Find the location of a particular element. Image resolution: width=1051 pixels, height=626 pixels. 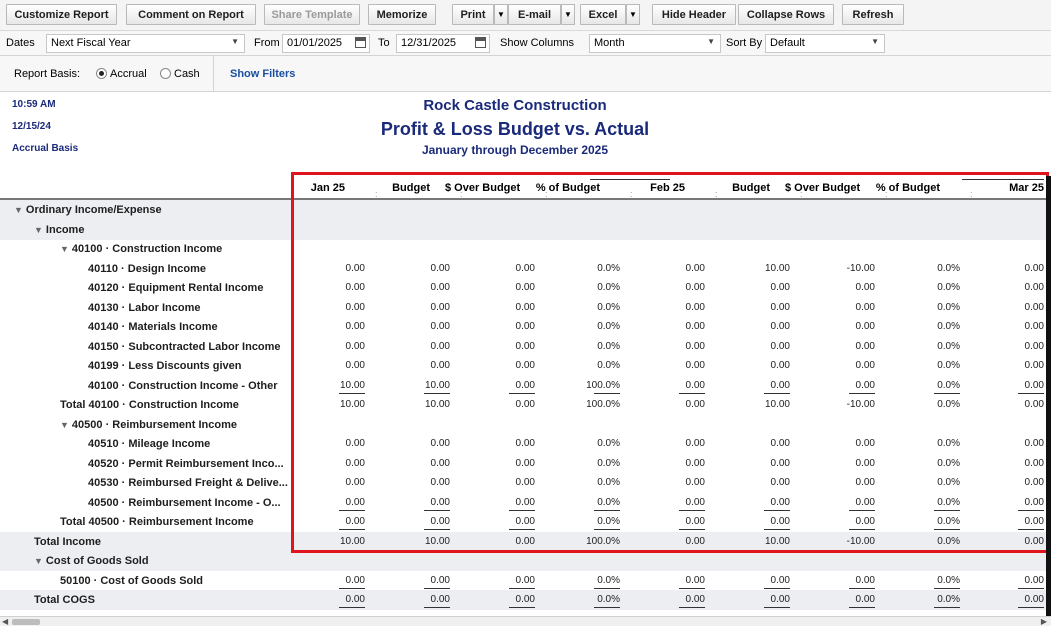

radio-selected-icon is located at coordinates (101, 73).